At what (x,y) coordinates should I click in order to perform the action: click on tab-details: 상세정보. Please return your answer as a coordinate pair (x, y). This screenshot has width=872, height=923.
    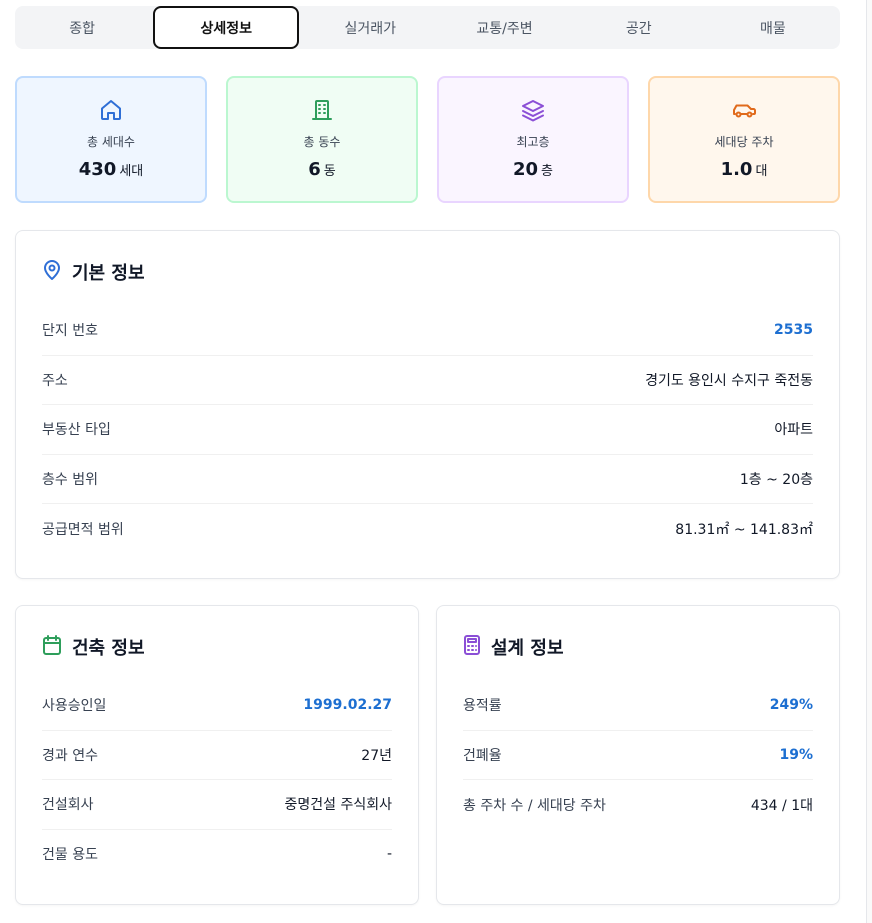
    Looking at the image, I should click on (226, 27).